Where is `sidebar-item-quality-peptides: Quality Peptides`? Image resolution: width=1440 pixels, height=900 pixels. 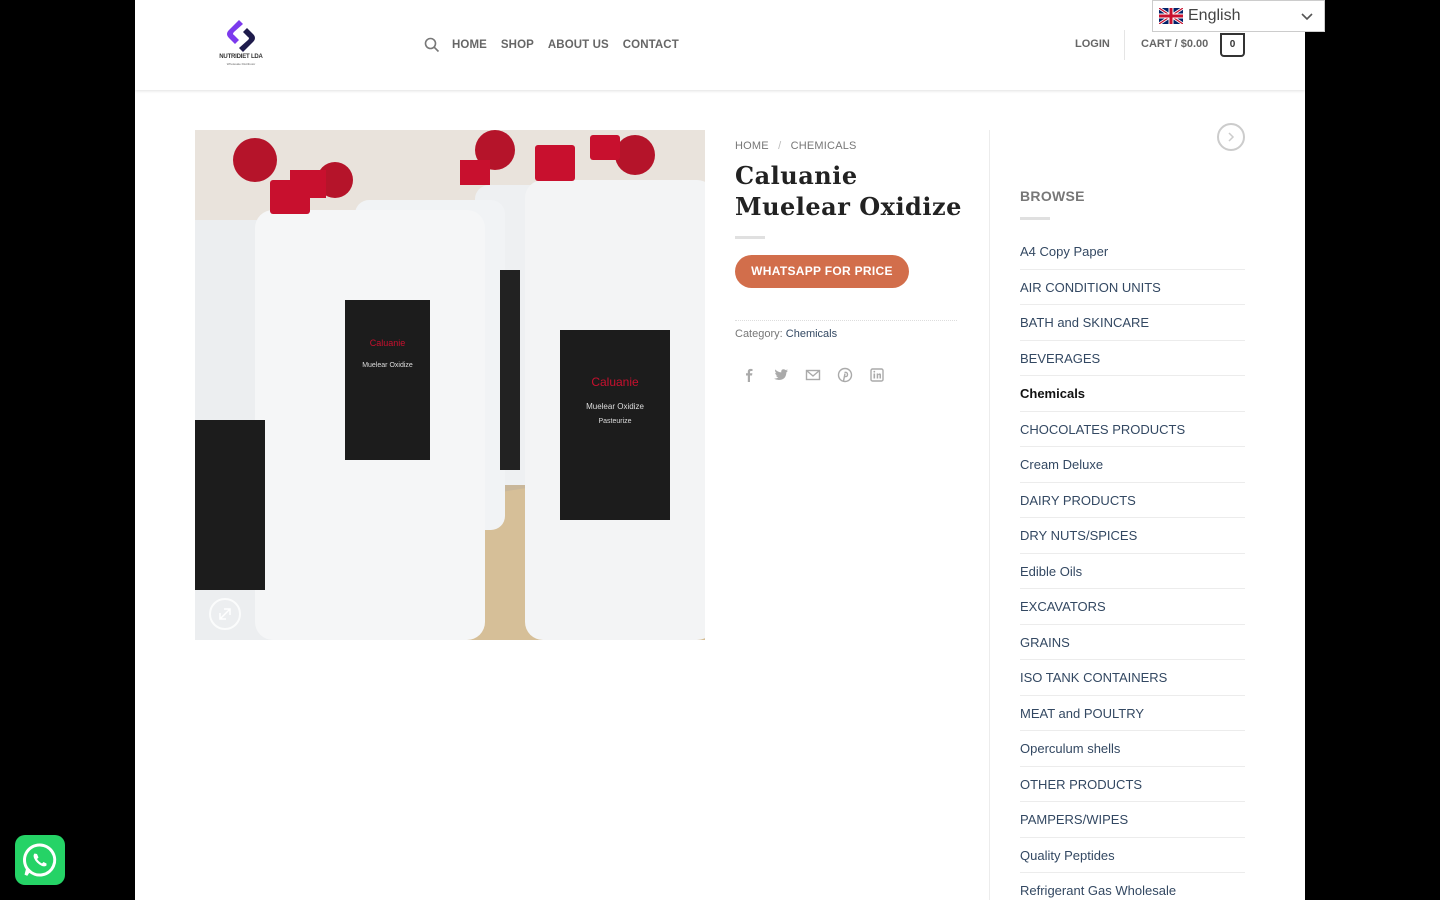
sidebar-item-quality-peptides: Quality Peptides is located at coordinates (1132, 855).